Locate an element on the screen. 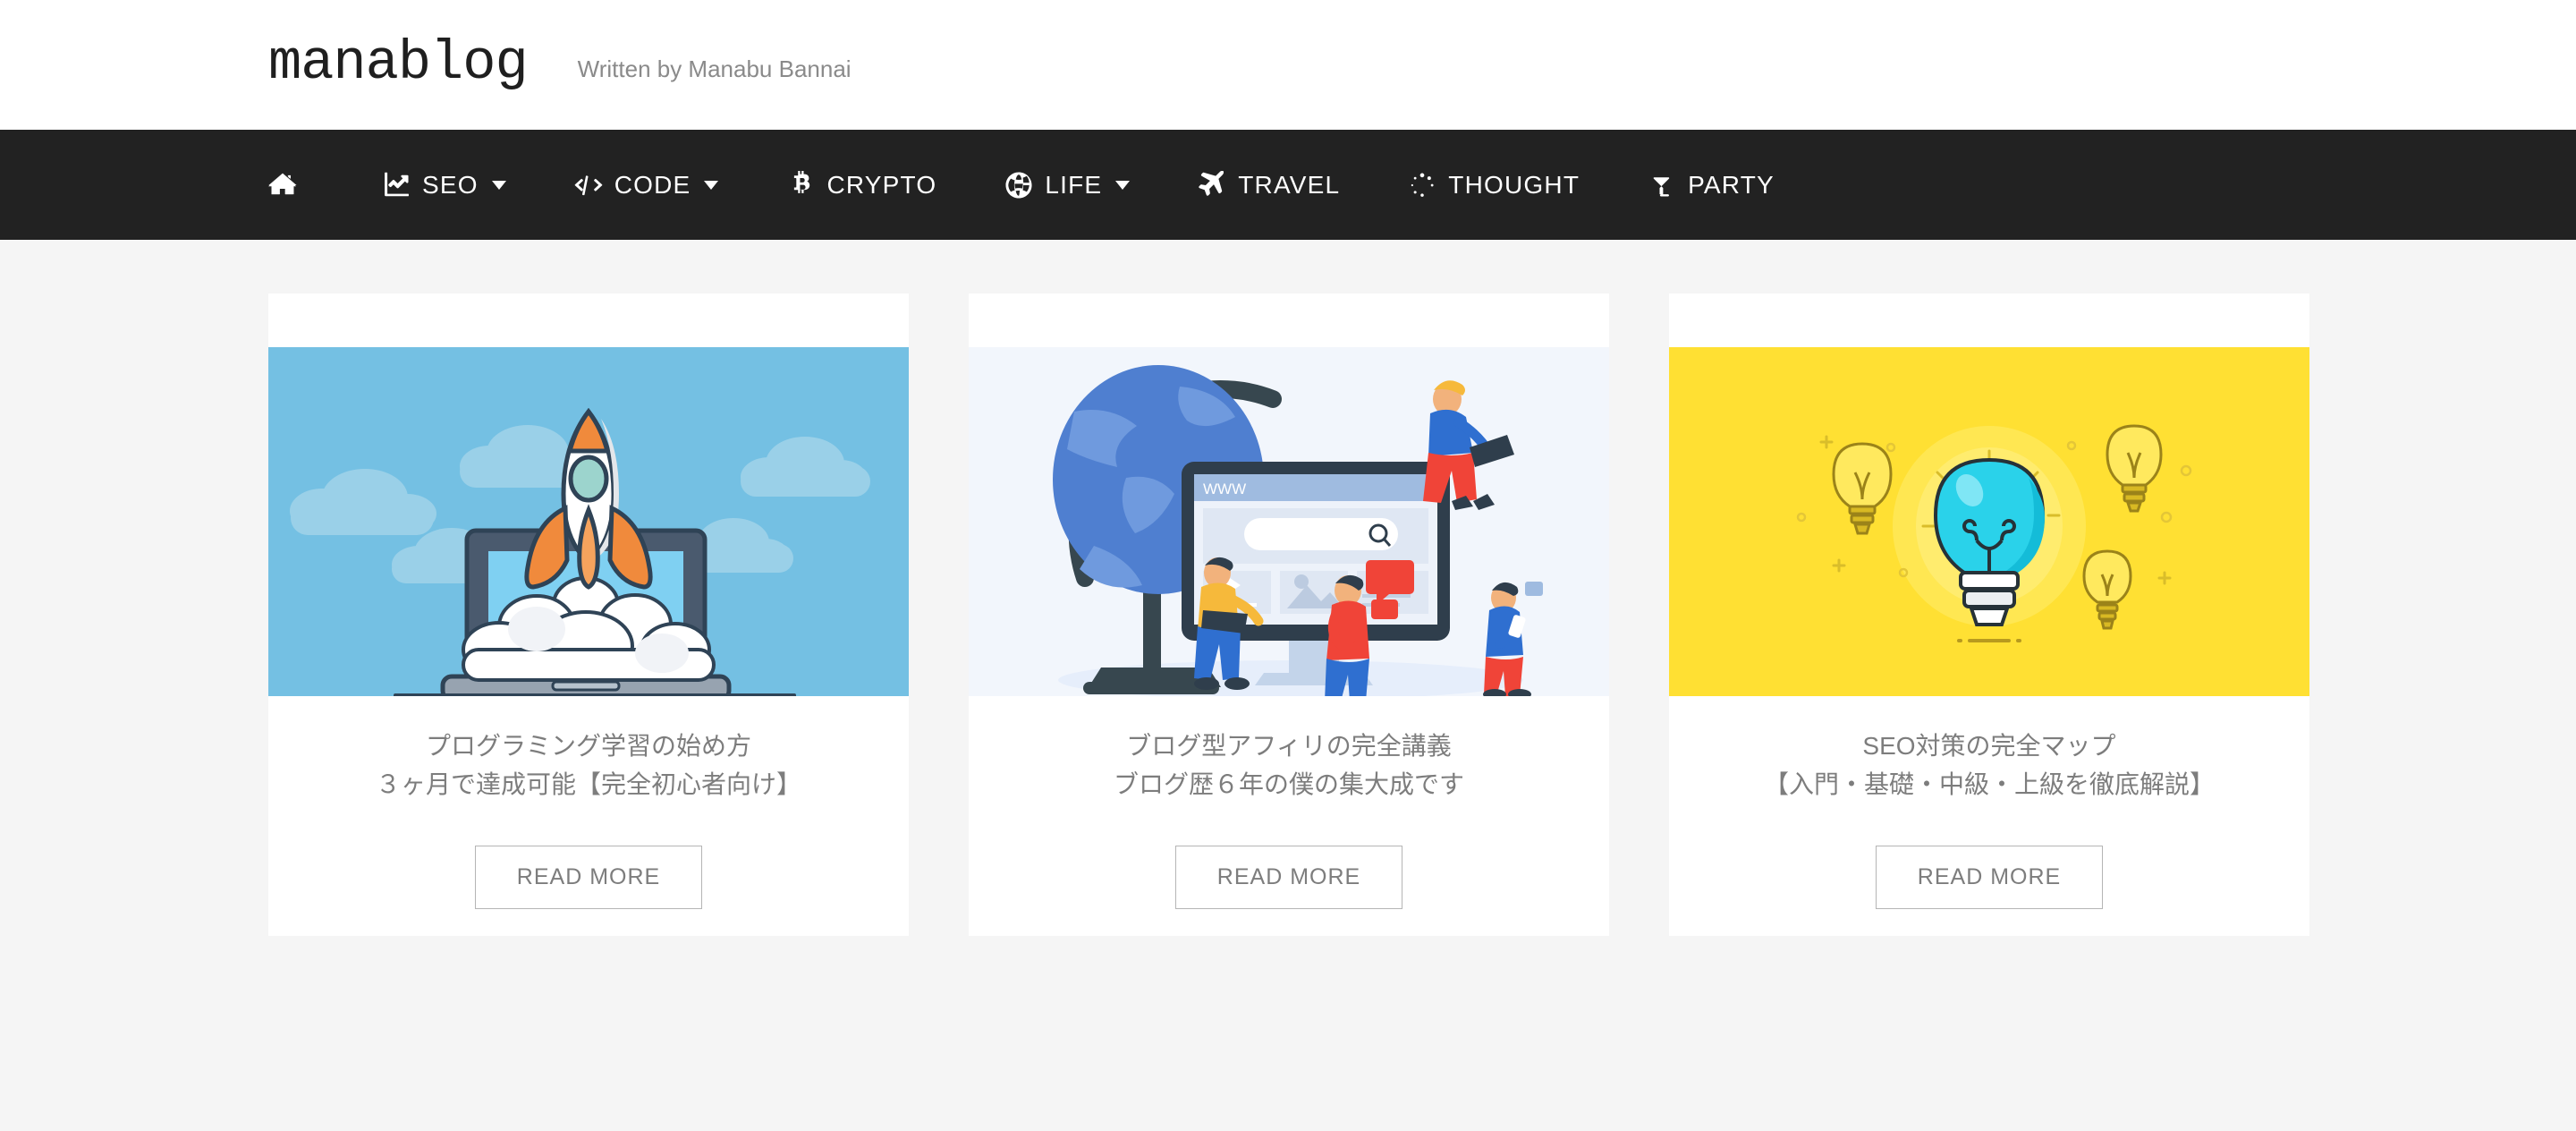 This screenshot has width=2576, height=1131. lightbulb-illustration is located at coordinates (1989, 521).